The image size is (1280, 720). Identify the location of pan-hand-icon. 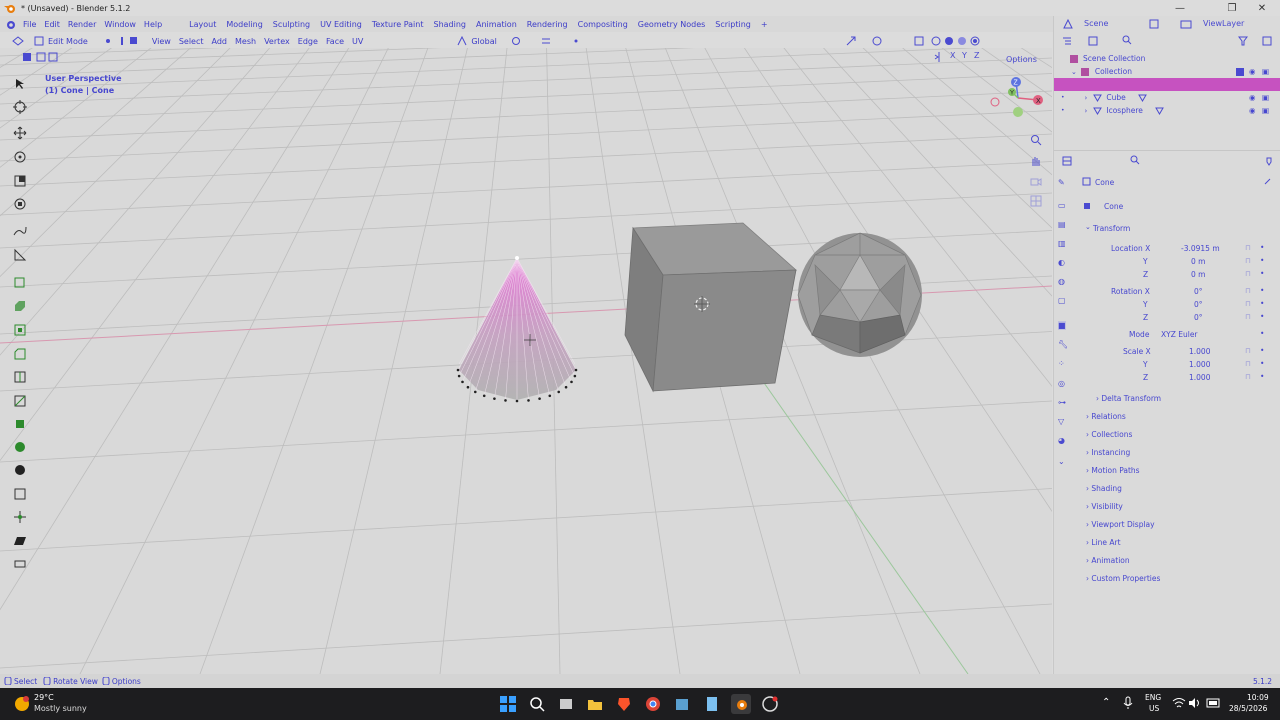
(1036, 161).